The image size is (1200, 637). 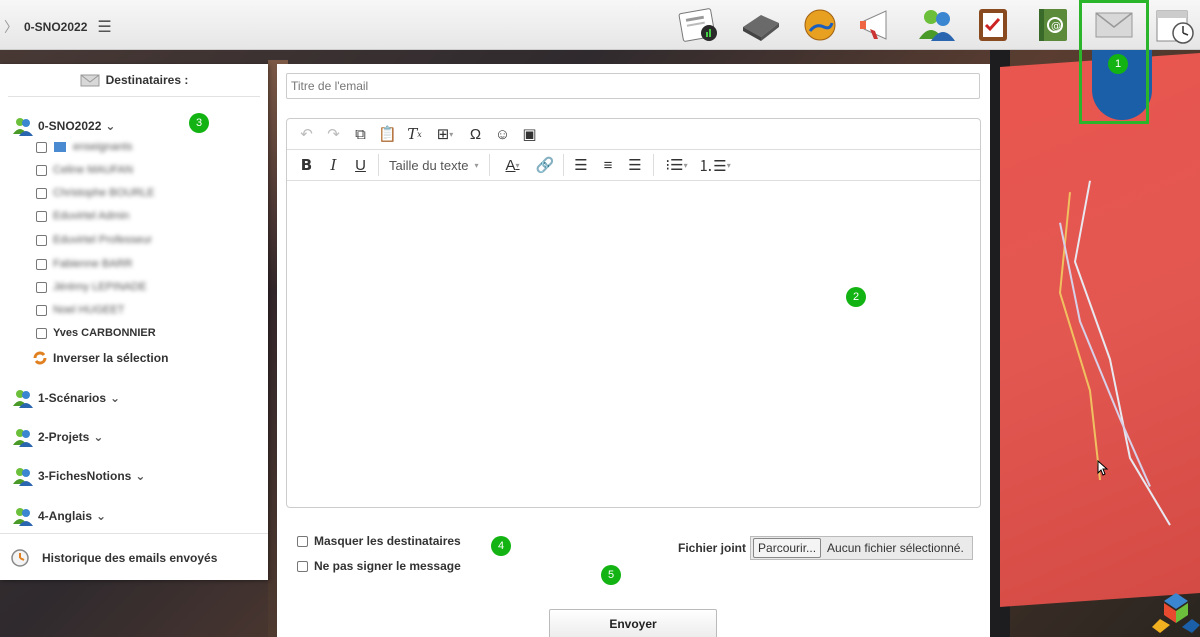 I want to click on font-size-select: Taille du texte ▾, so click(x=434, y=165).